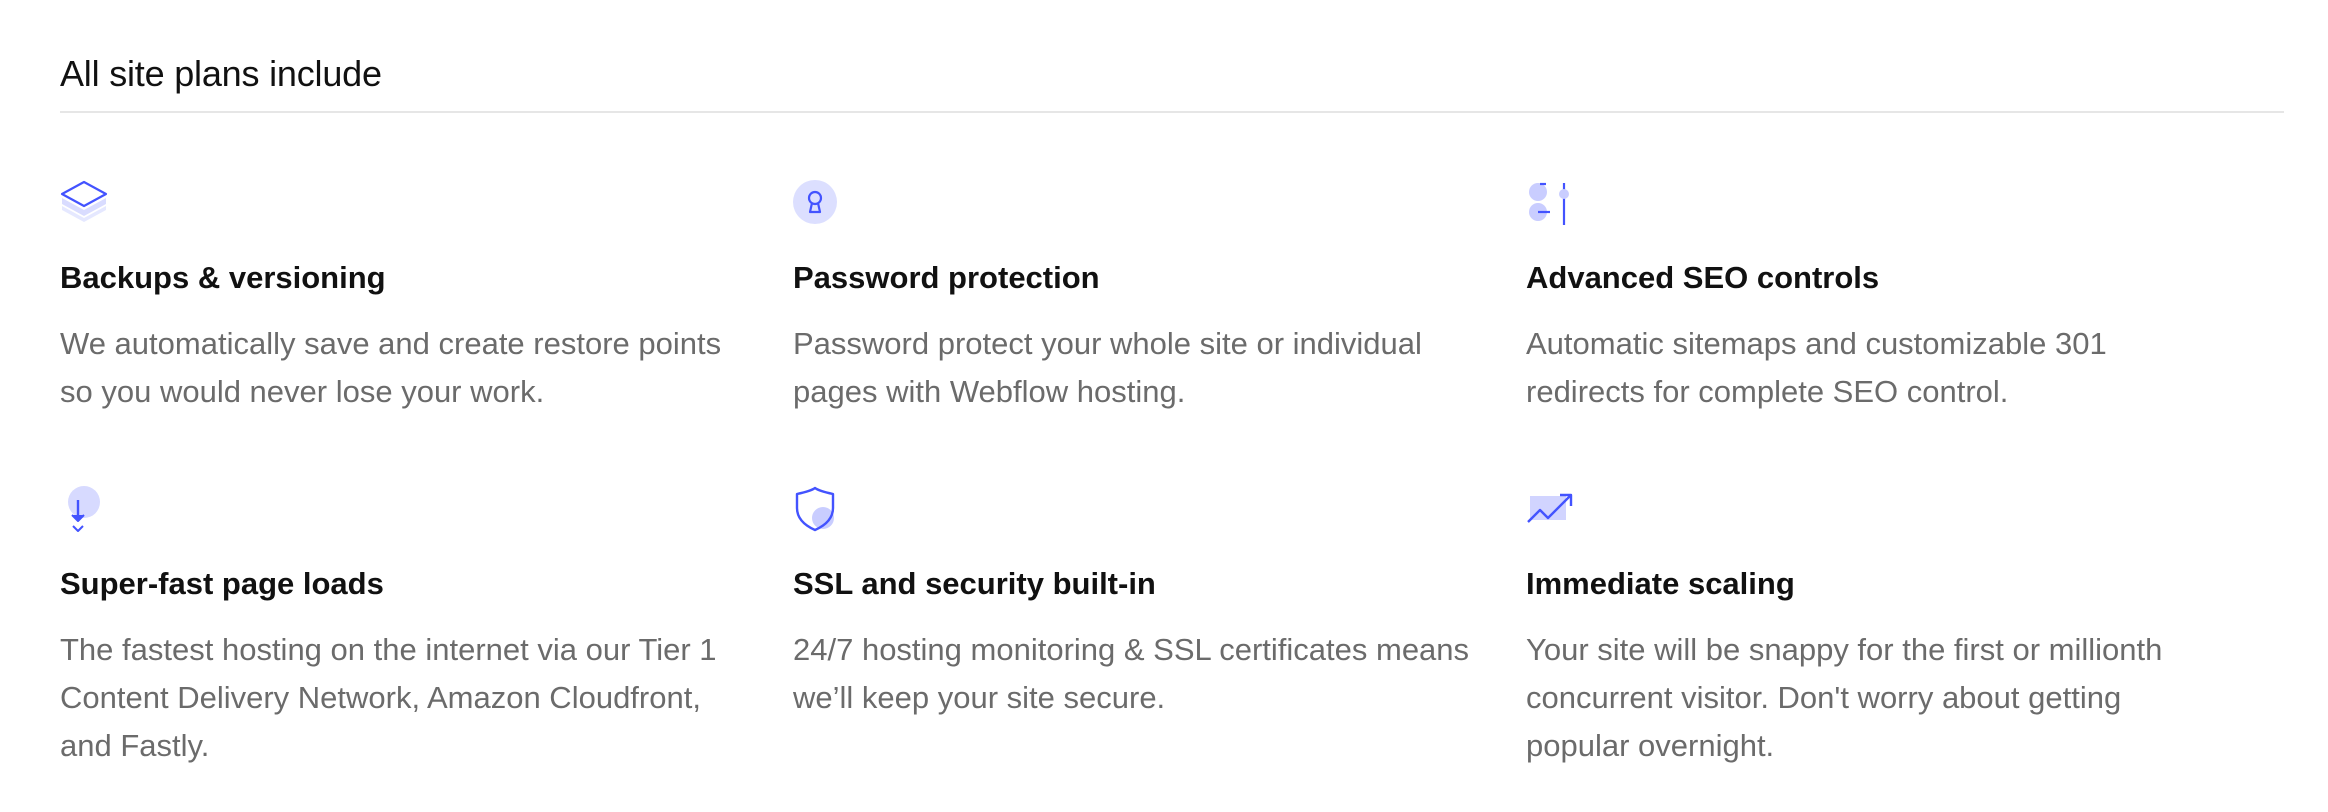  What do you see at coordinates (84, 204) in the screenshot?
I see `layers-icon` at bounding box center [84, 204].